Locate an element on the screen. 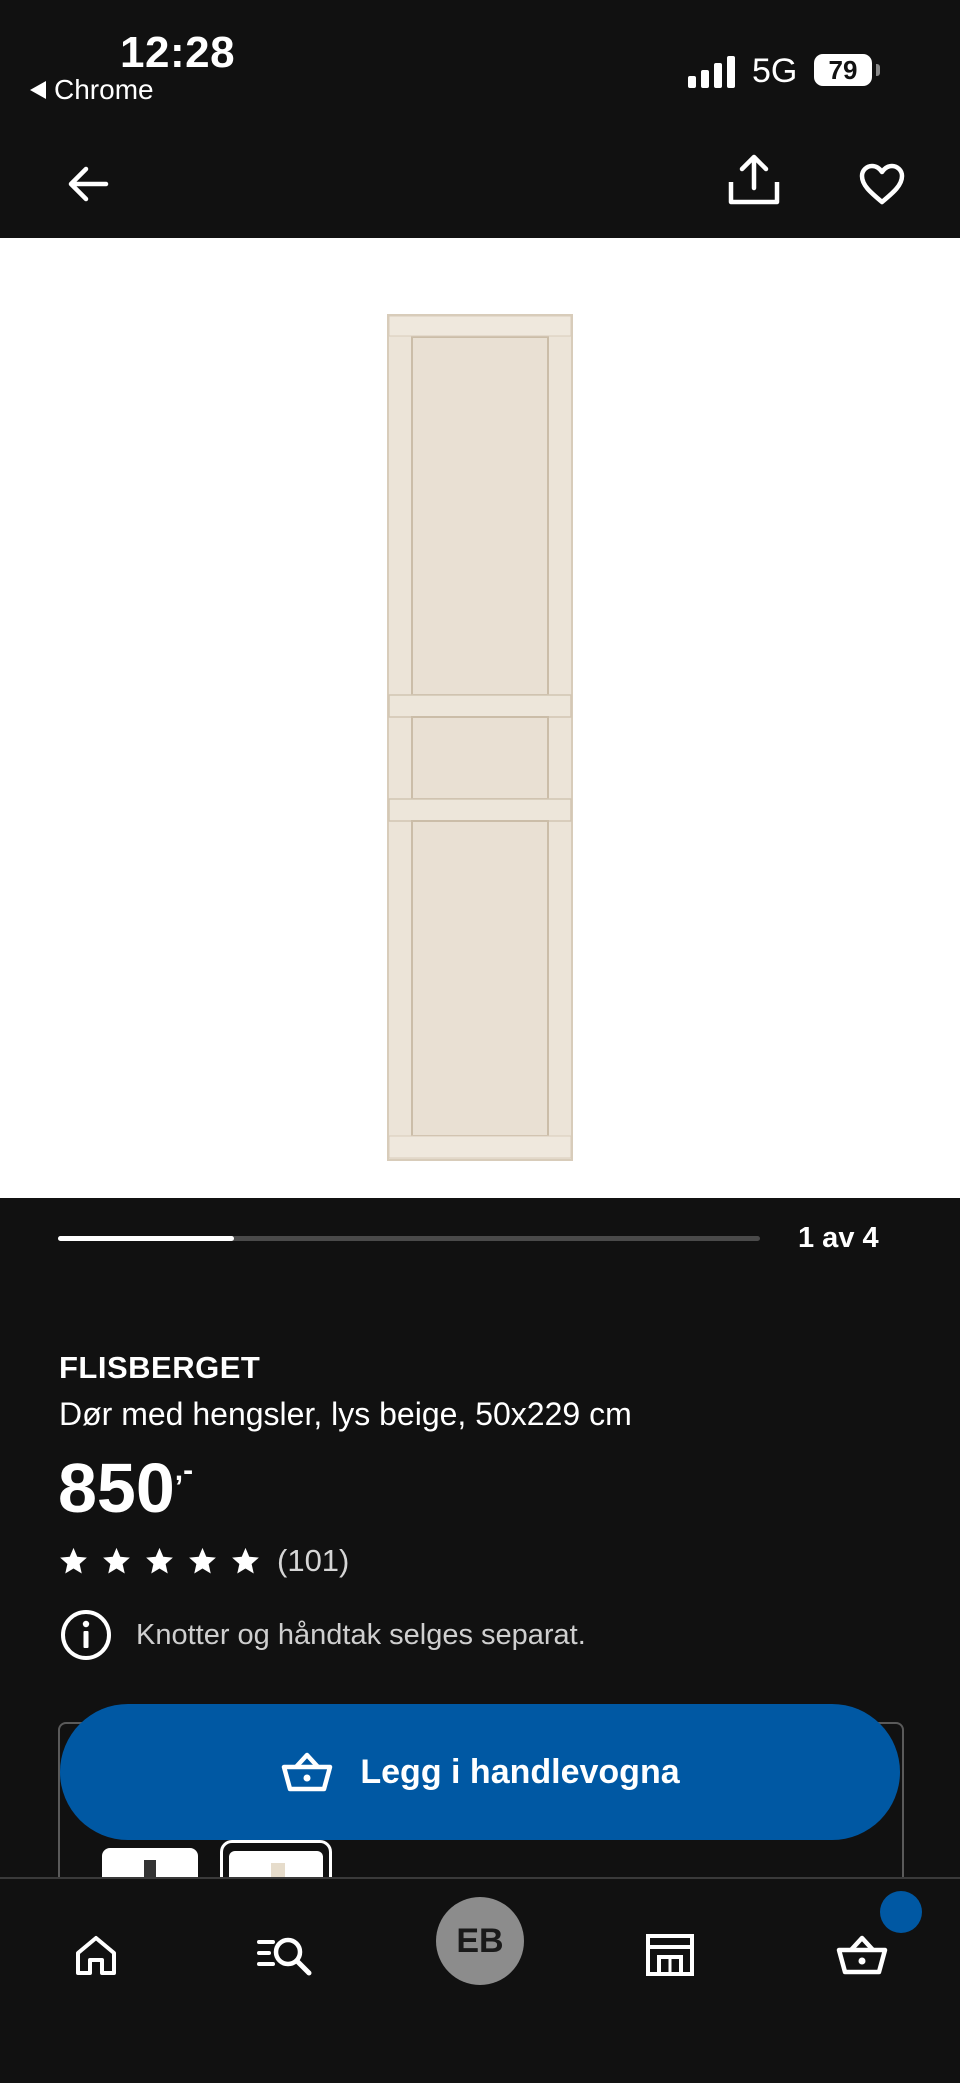 This screenshot has width=960, height=2083. product-price: 850 ,- is located at coordinates (125, 1488).